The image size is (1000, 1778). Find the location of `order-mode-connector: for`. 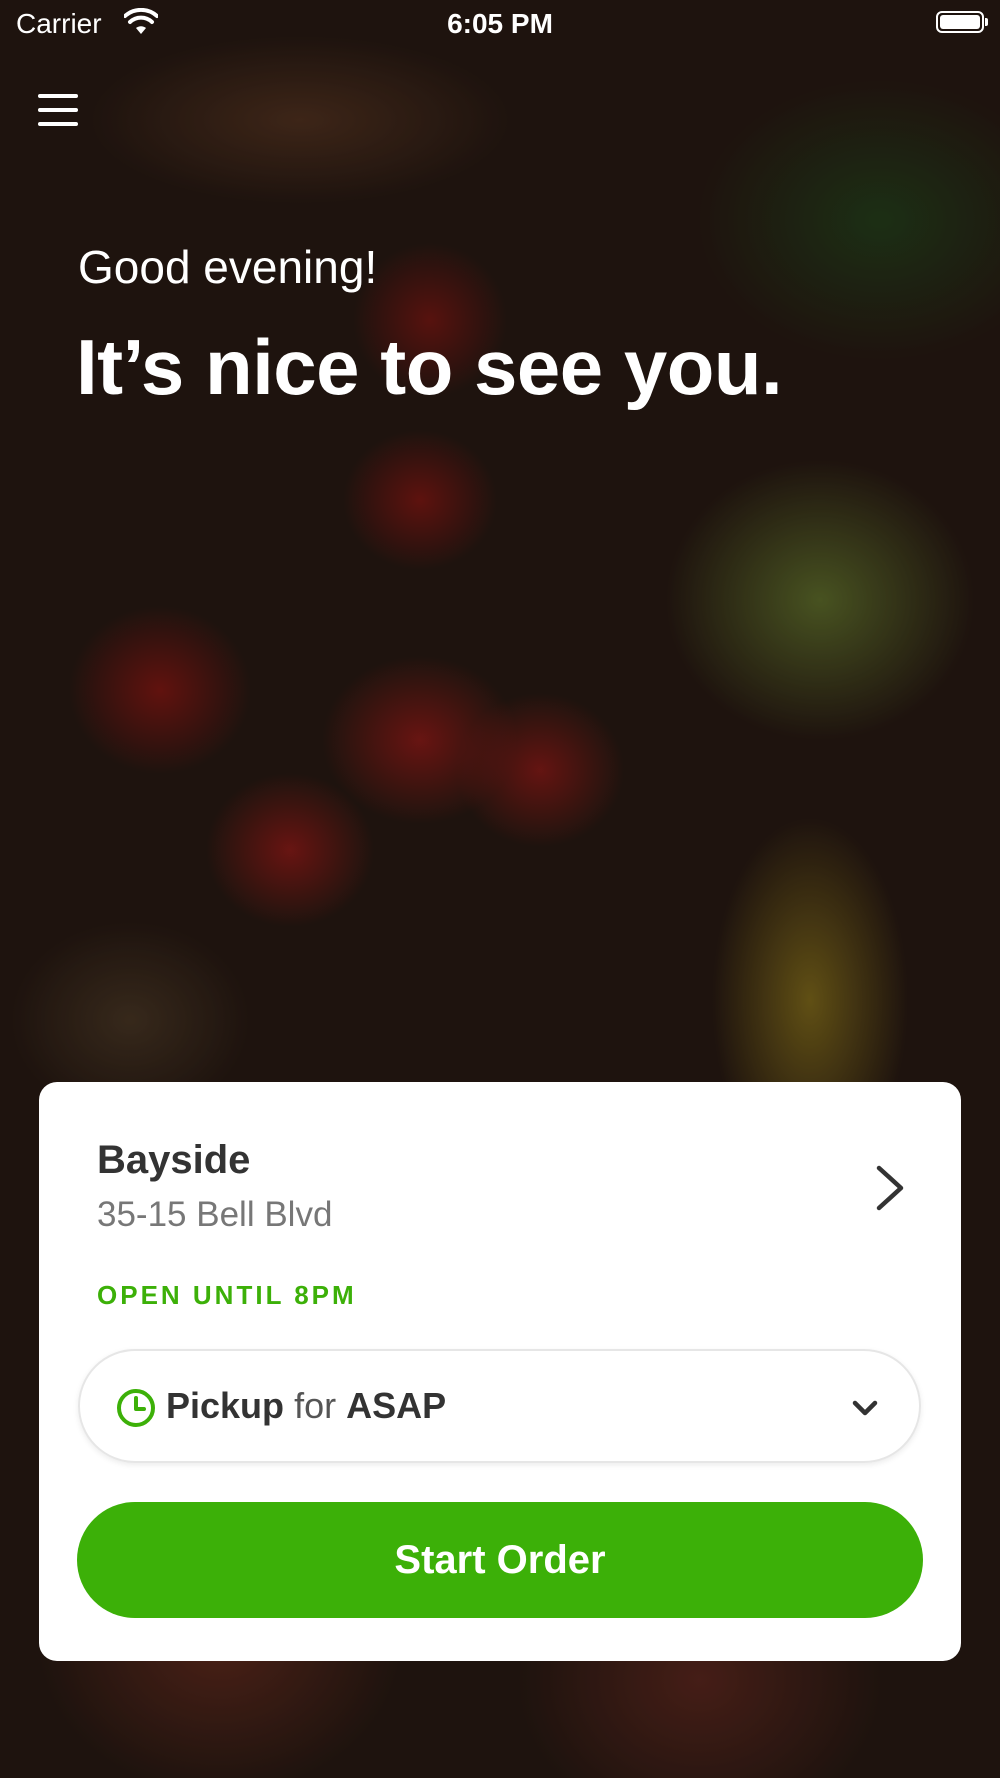

order-mode-connector: for is located at coordinates (315, 1405).